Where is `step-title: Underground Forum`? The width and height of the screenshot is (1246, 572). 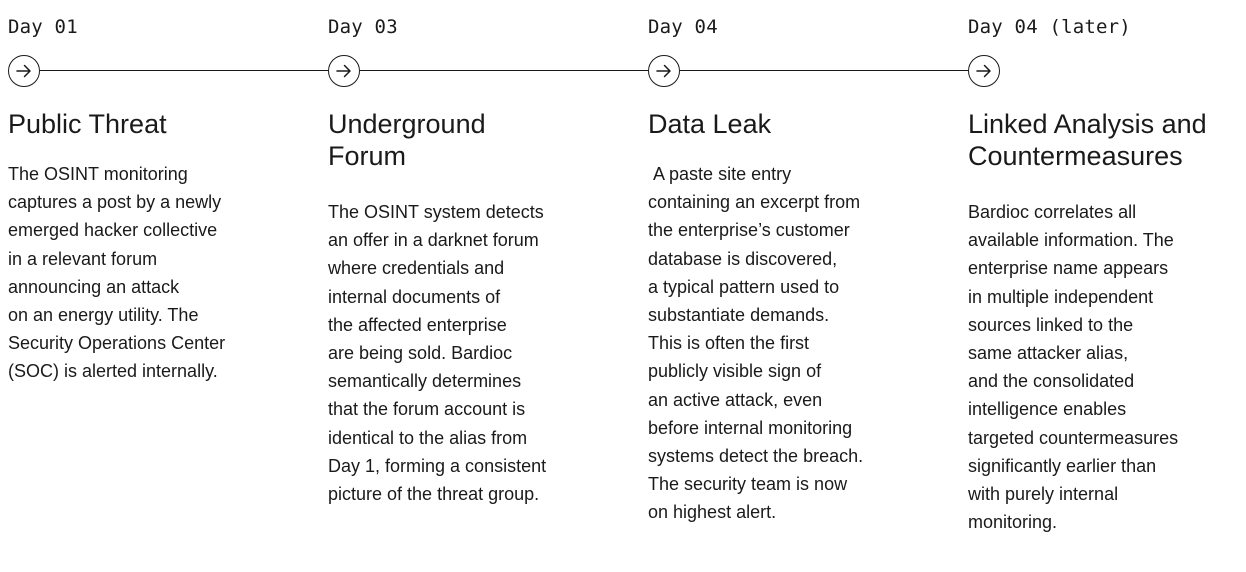
step-title: Underground Forum is located at coordinates (407, 140).